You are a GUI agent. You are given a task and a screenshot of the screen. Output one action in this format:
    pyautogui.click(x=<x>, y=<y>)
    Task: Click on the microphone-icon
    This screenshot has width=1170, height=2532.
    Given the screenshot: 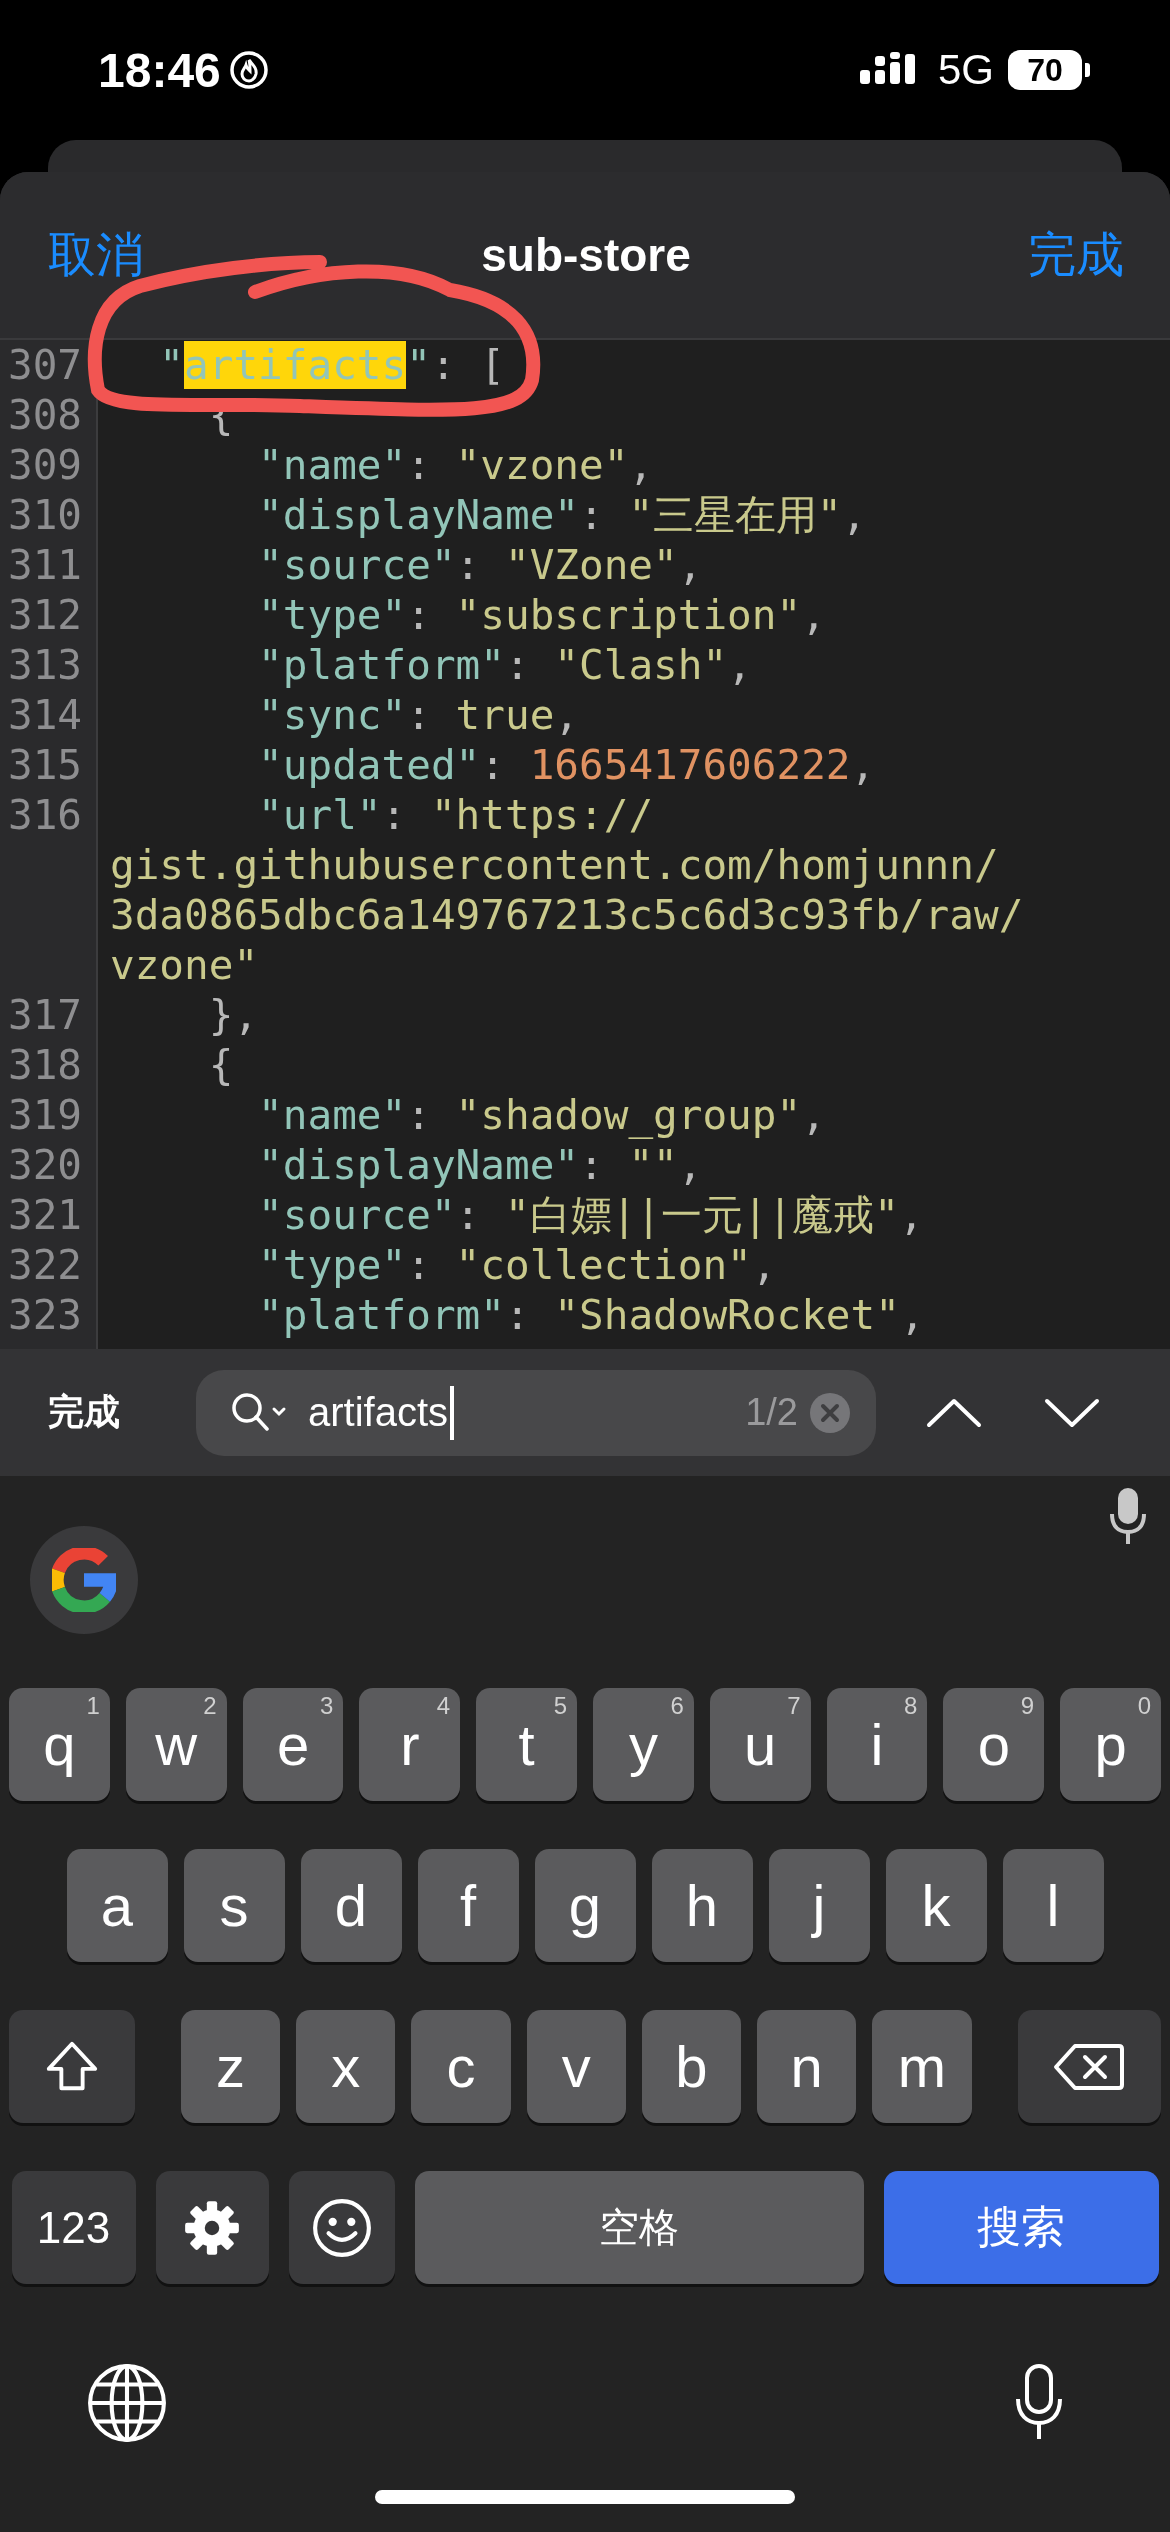 What is the action you would take?
    pyautogui.click(x=1128, y=1516)
    